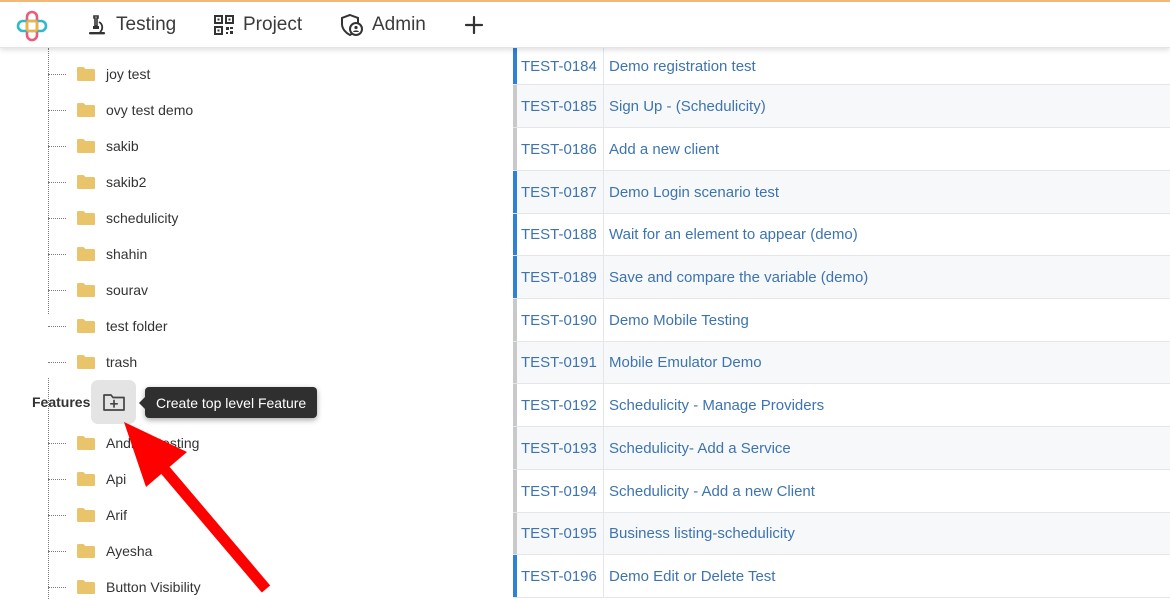  What do you see at coordinates (273, 24) in the screenshot?
I see `nav-project-label: Project` at bounding box center [273, 24].